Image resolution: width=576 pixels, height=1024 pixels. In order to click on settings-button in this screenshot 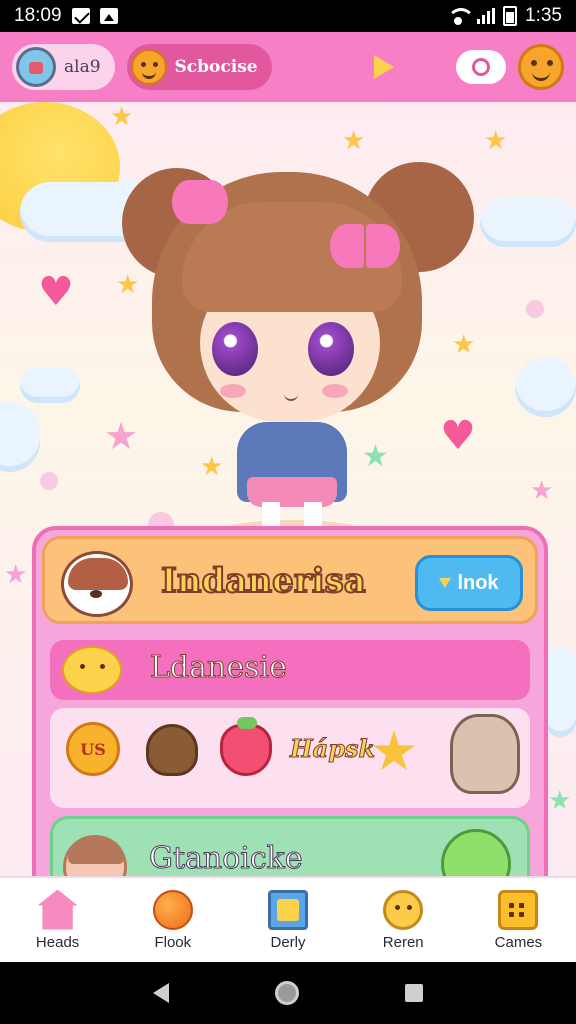, I will do `click(481, 67)`.